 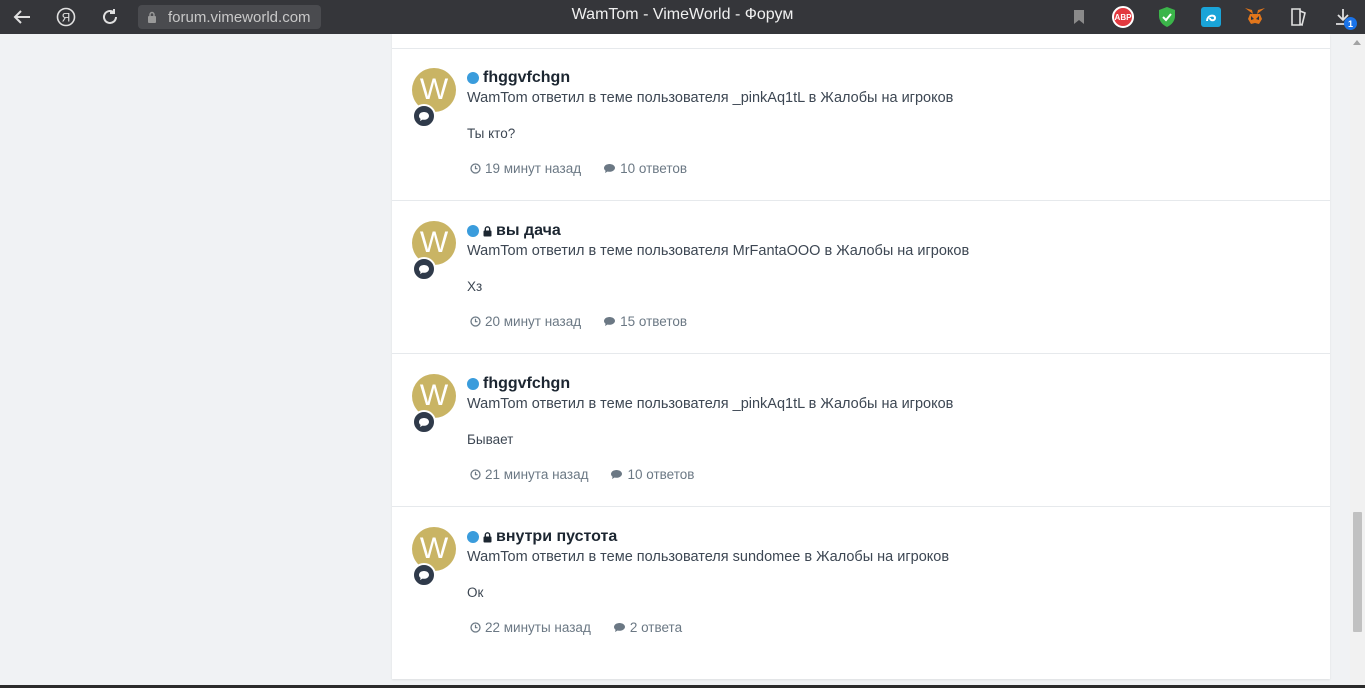 I want to click on svg-text: Я, so click(x=66, y=18).